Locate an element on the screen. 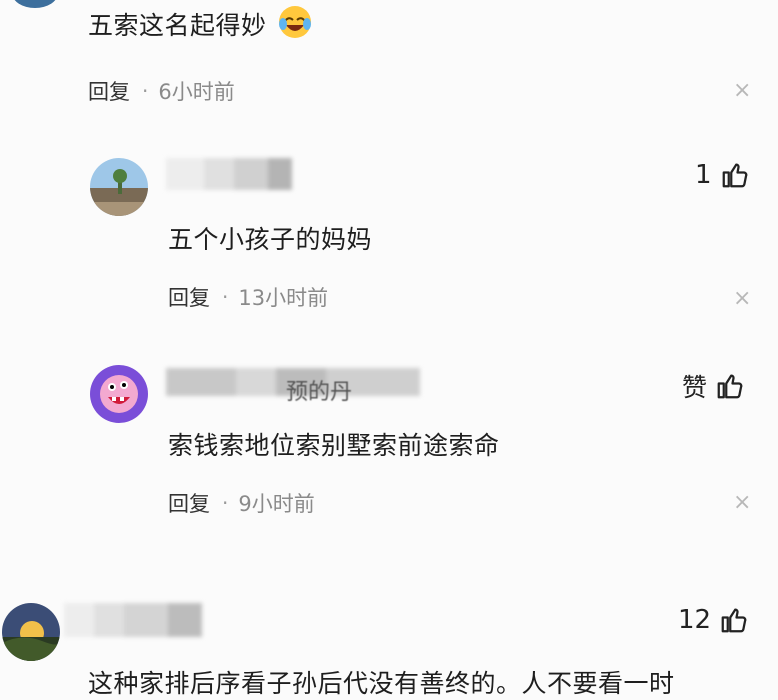 This screenshot has height=700, width=778. laughing-crying-emoji-icon is located at coordinates (294, 22).